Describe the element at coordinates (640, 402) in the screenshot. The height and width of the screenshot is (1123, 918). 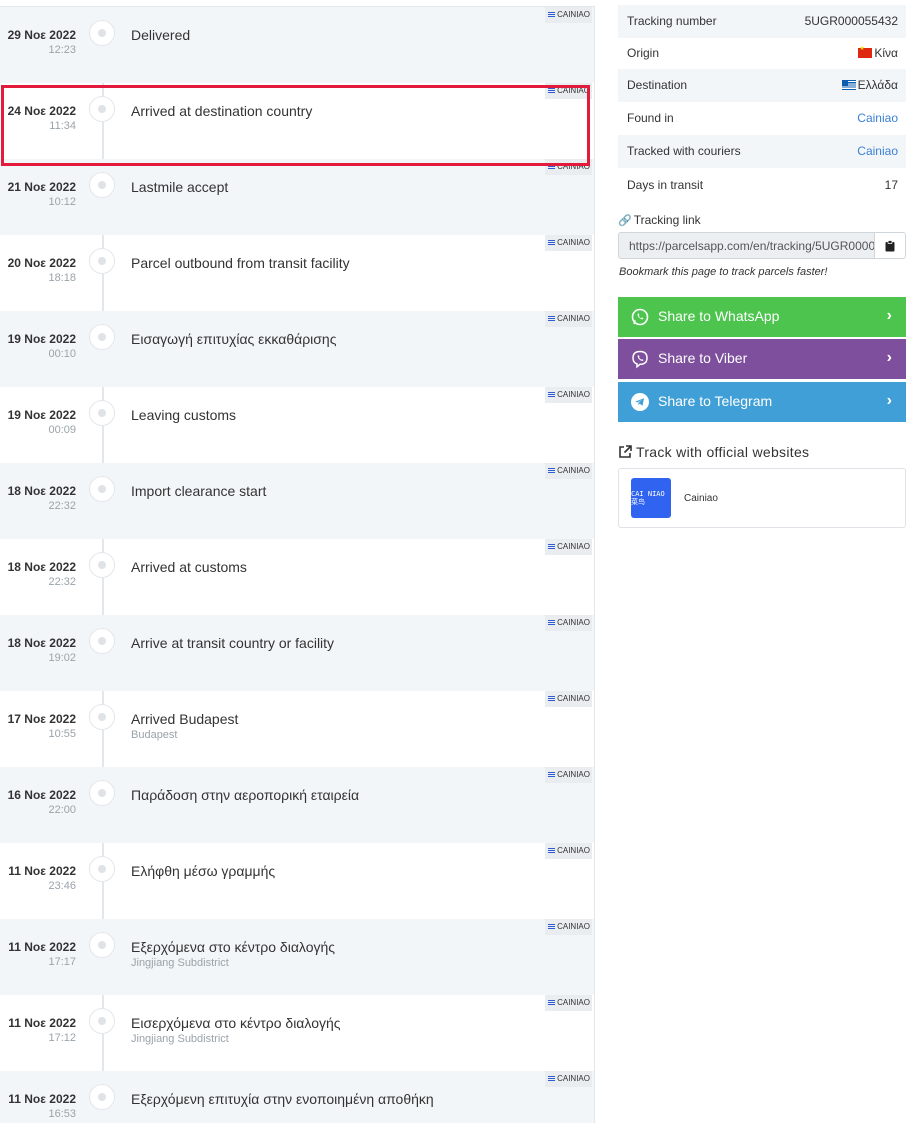
I see `telegram-icon` at that location.